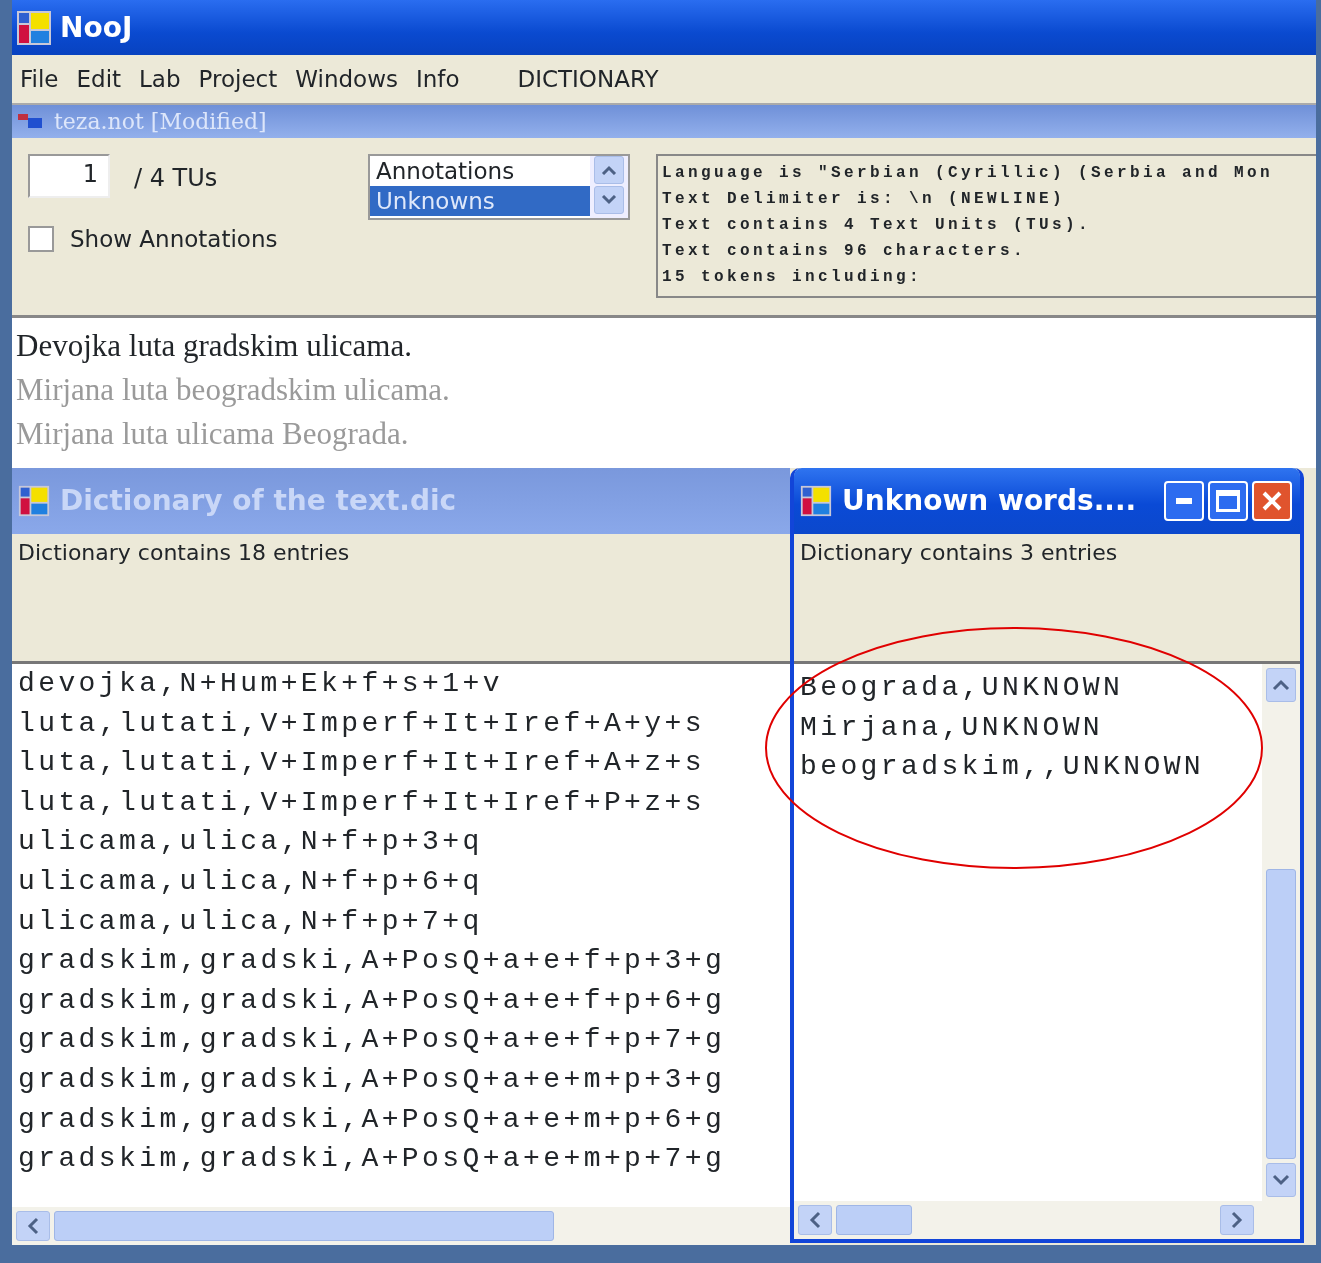 The width and height of the screenshot is (1321, 1263). I want to click on window-title: teza.not [Modified], so click(160, 122).